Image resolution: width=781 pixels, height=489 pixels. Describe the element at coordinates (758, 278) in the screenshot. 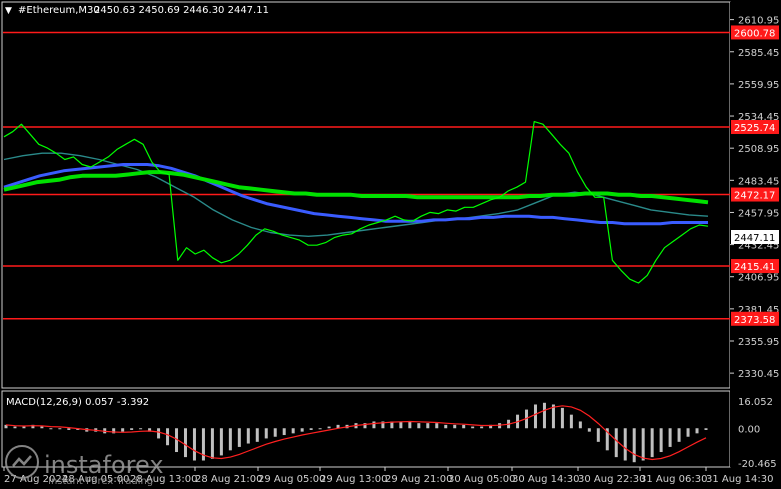

I see `price-tick-label: 2406.95` at that location.